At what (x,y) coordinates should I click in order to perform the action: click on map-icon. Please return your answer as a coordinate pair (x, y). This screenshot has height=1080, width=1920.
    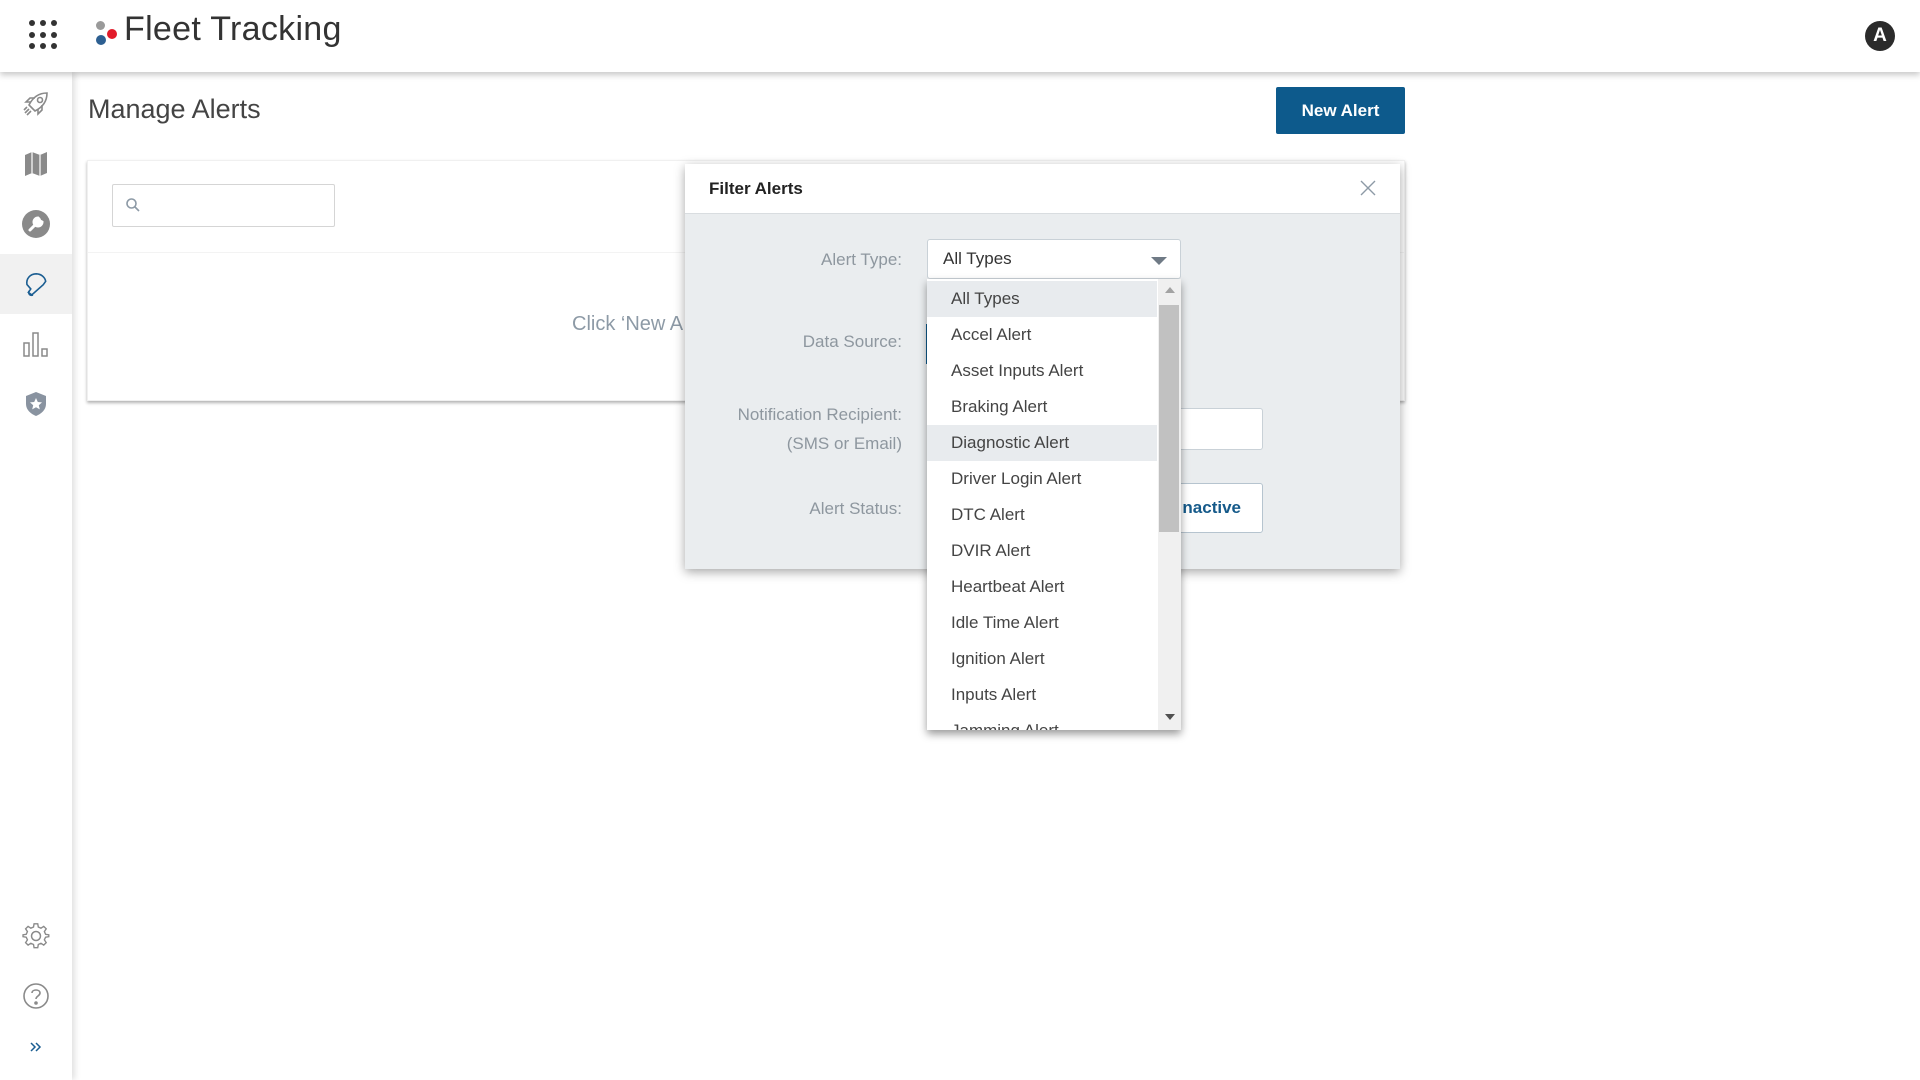
    Looking at the image, I should click on (36, 164).